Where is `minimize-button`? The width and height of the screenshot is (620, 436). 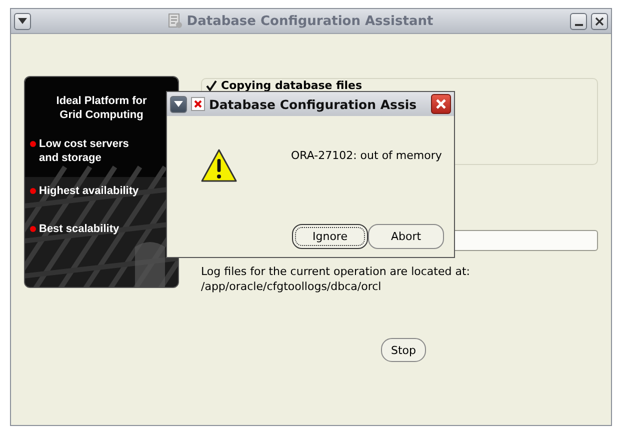 minimize-button is located at coordinates (578, 21).